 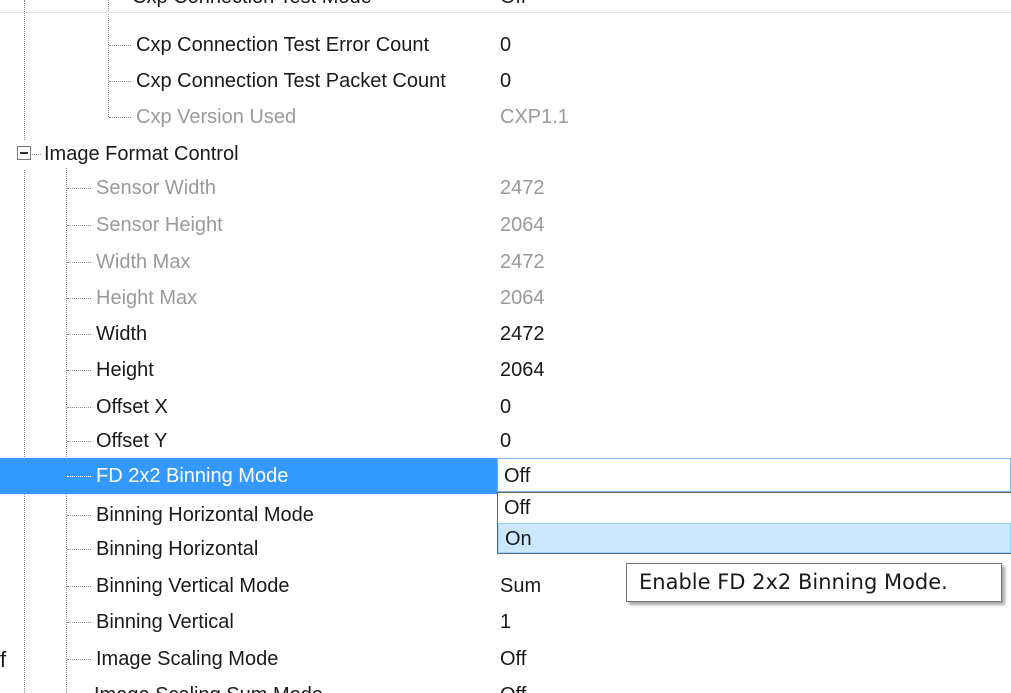 I want to click on fd-binning-mode-combobox: Off, so click(x=754, y=475).